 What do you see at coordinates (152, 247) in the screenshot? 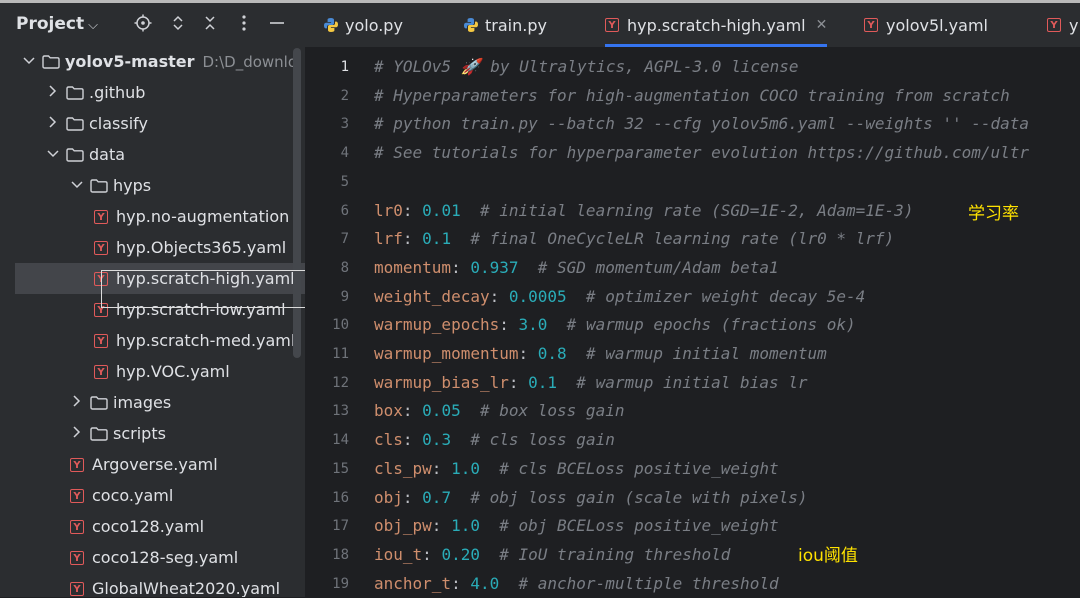
I see `tree-file: Yhyp.Objects365.yaml` at bounding box center [152, 247].